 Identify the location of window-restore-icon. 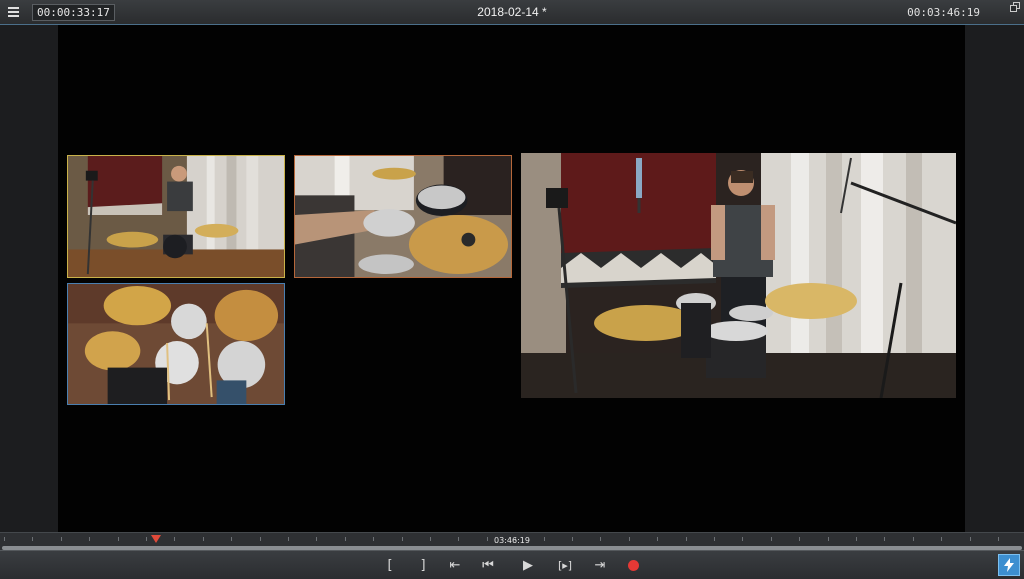
(1015, 7).